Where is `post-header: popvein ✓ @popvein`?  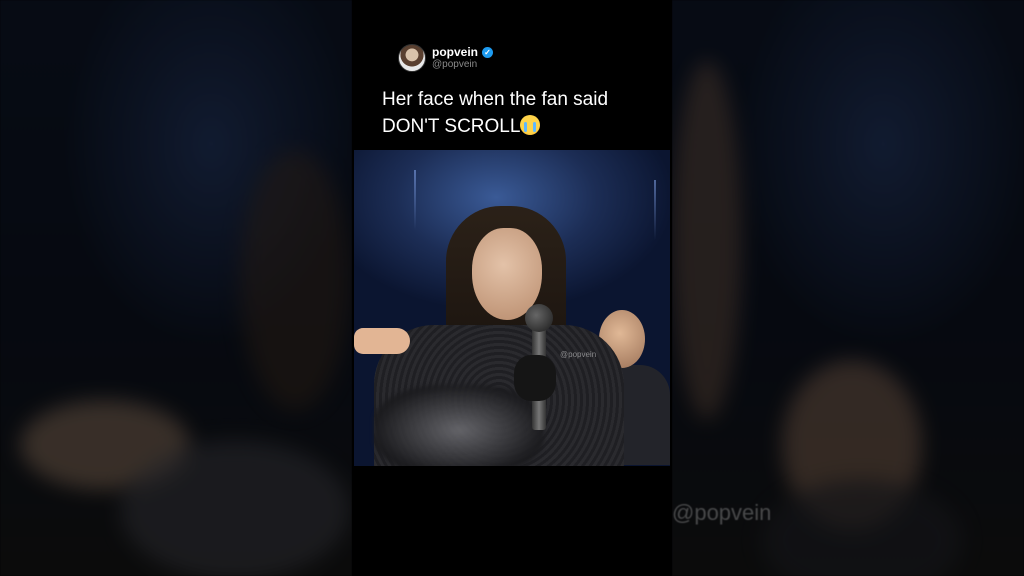 post-header: popvein ✓ @popvein is located at coordinates (446, 58).